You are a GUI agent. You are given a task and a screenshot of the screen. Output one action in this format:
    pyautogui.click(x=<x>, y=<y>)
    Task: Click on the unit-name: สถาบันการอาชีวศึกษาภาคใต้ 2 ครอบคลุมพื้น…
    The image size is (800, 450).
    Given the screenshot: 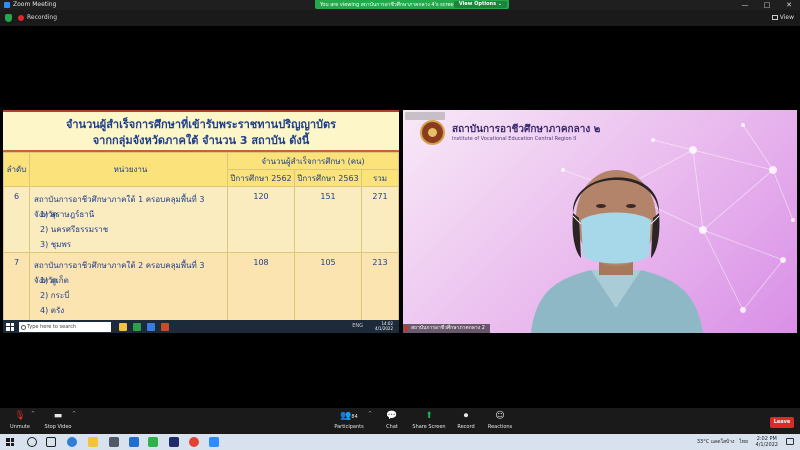 What is the action you would take?
    pyautogui.click(x=119, y=273)
    